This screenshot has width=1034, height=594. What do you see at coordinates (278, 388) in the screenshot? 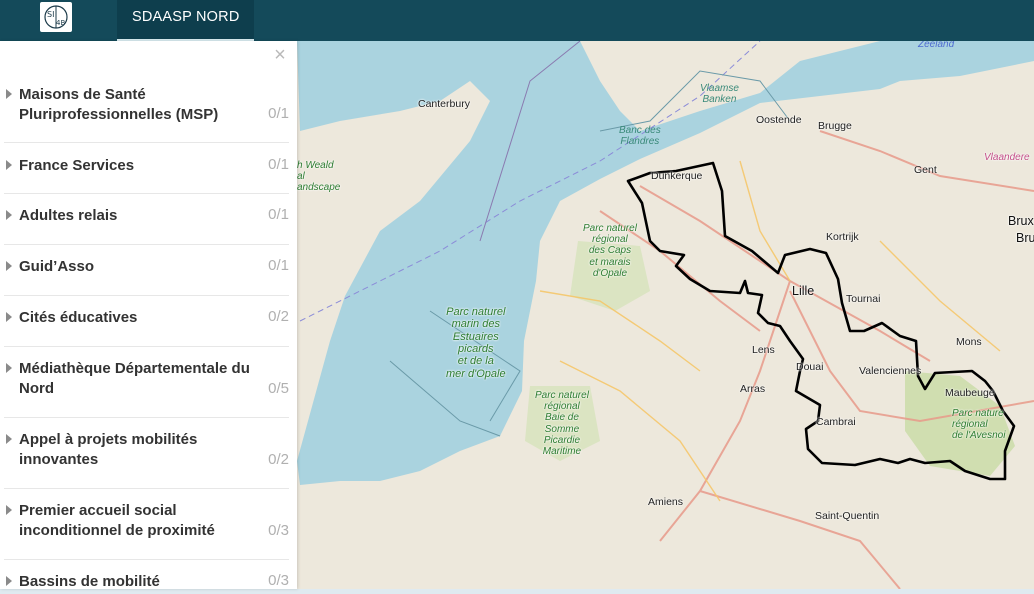
I see `item-count: 0/5` at bounding box center [278, 388].